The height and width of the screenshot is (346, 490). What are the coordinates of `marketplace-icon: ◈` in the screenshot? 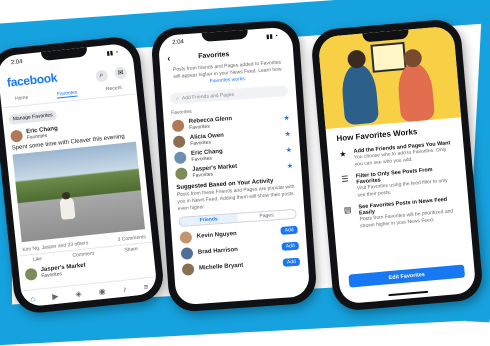 It's located at (78, 294).